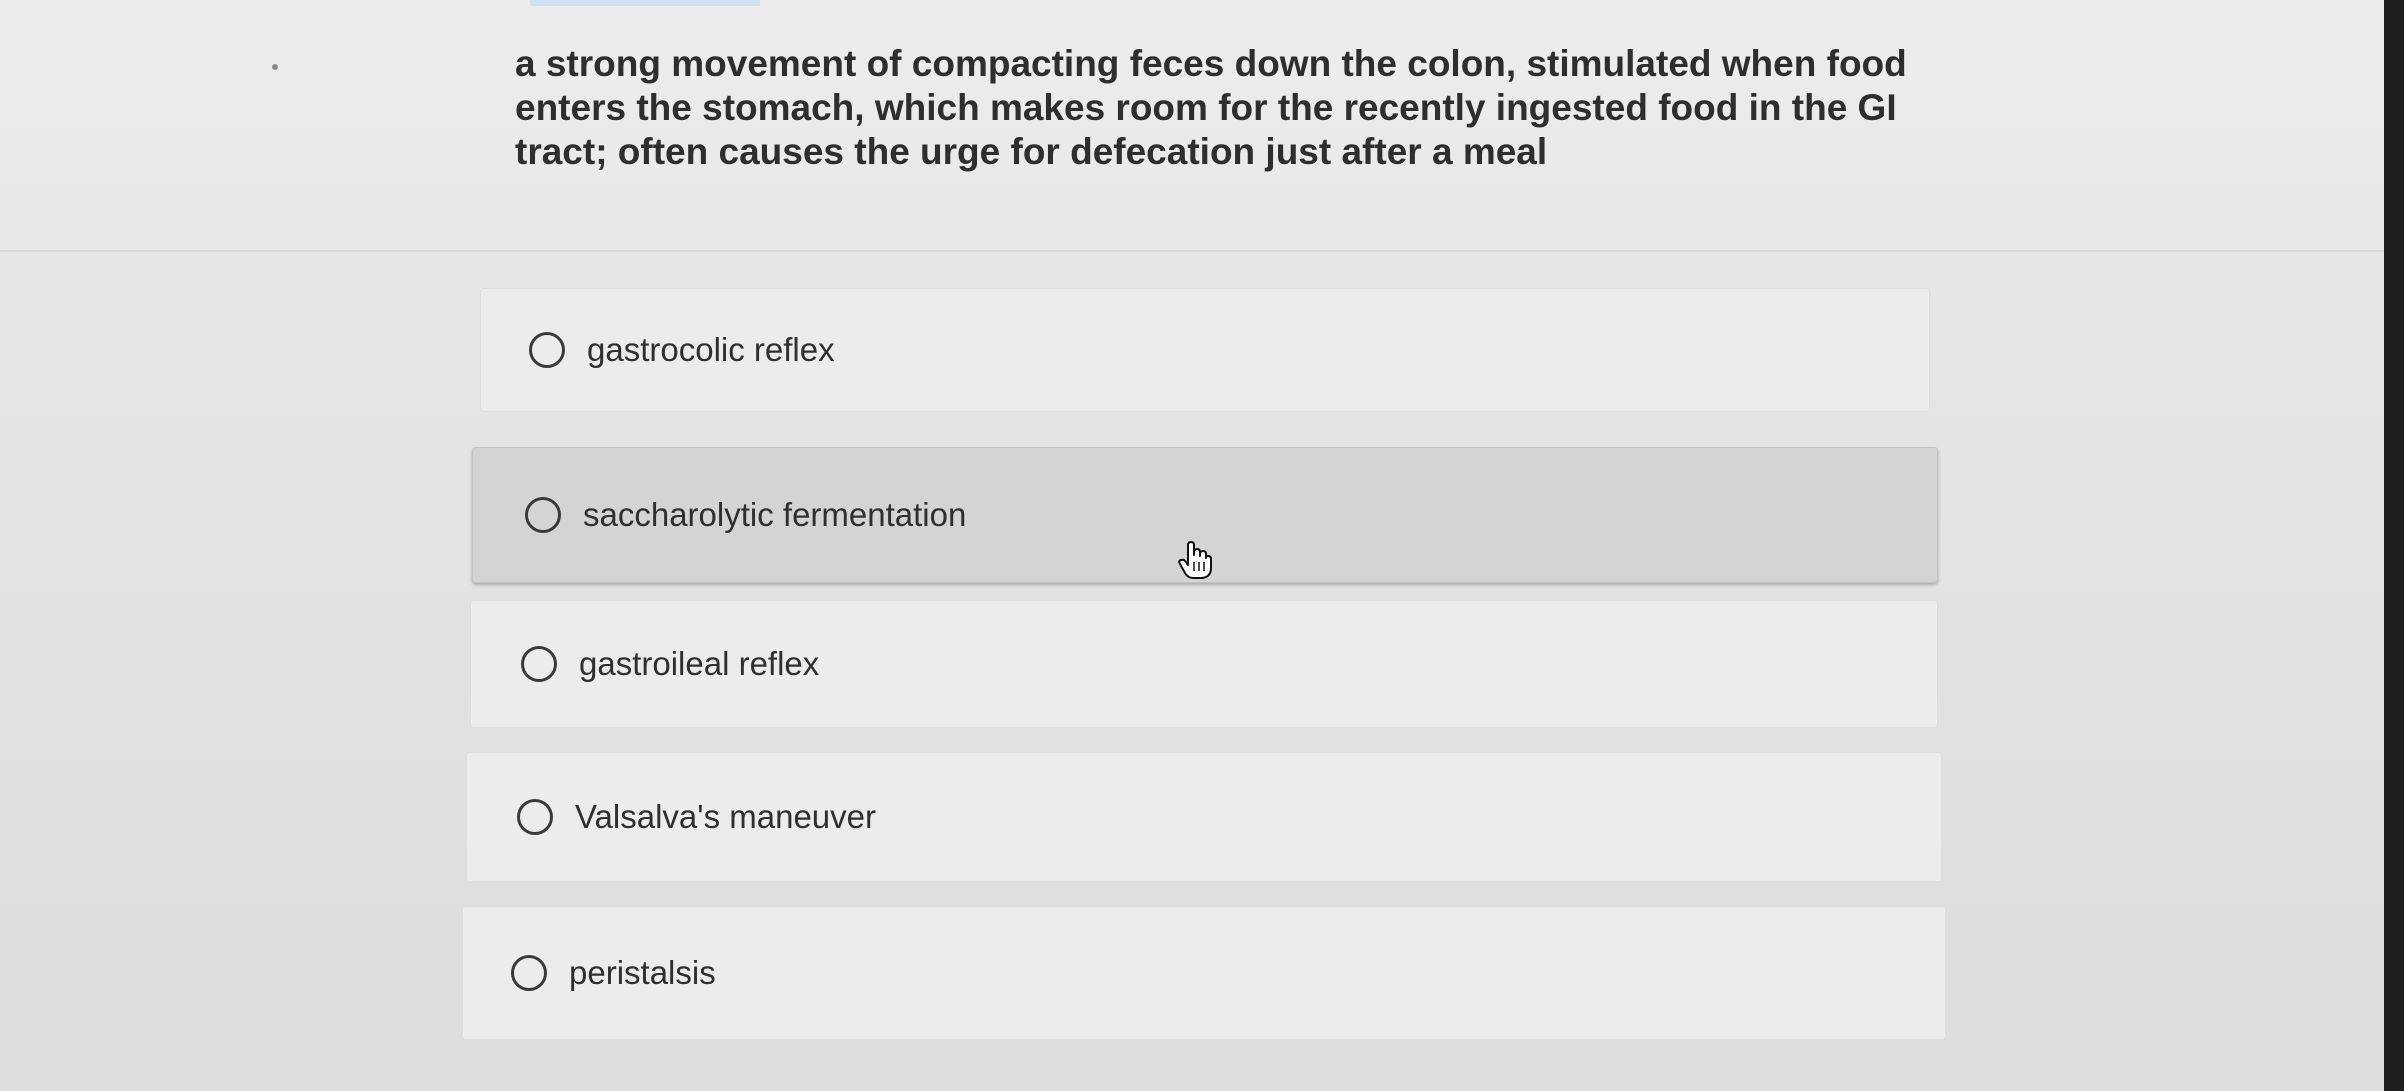  I want to click on answer-option-gastrocolic-reflex: gastrocolic reflex, so click(1205, 350).